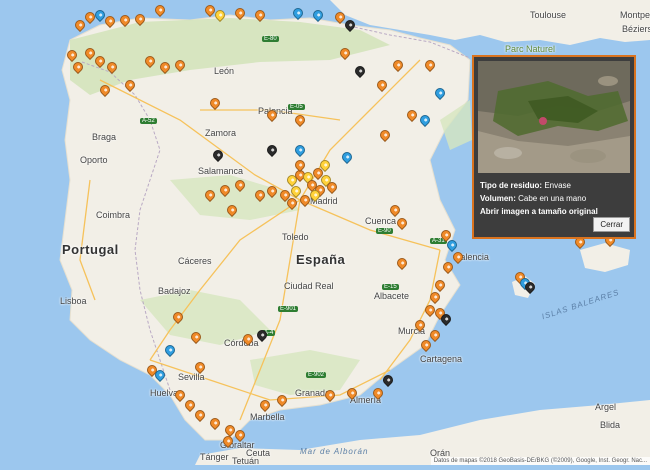 The image size is (650, 470). I want to click on road-label: E-05, so click(296, 107).